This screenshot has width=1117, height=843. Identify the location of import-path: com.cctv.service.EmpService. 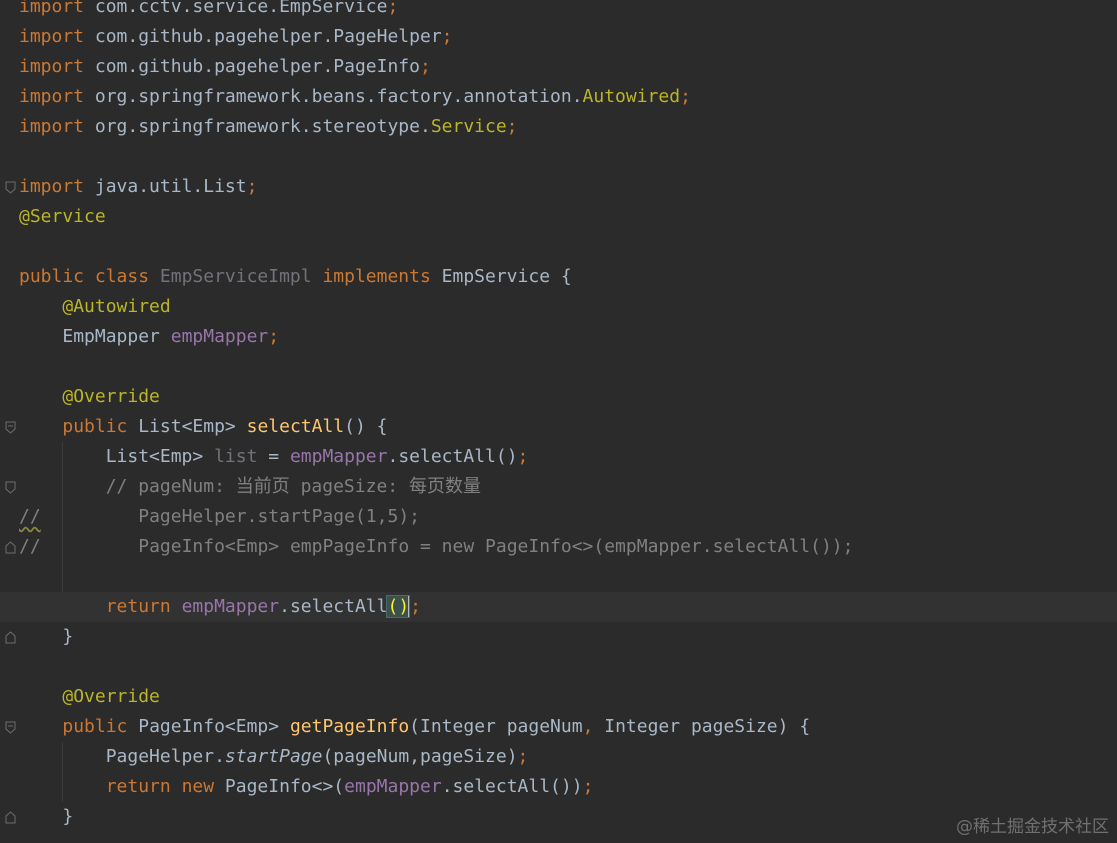
(236, 8).